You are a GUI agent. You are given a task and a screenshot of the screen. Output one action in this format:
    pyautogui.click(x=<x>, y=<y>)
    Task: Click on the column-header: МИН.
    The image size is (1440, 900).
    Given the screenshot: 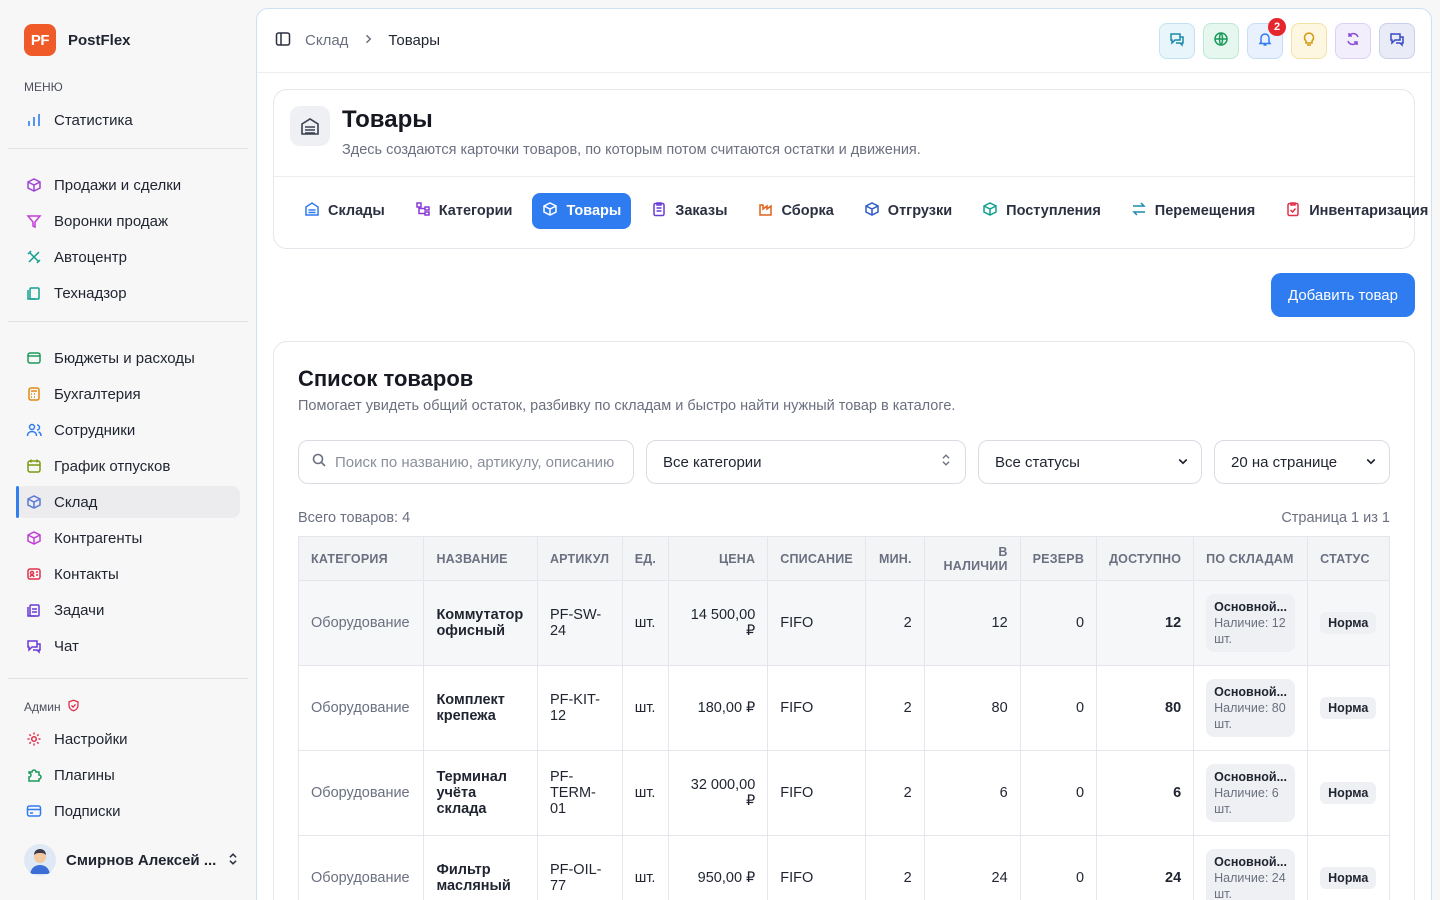 What is the action you would take?
    pyautogui.click(x=894, y=558)
    